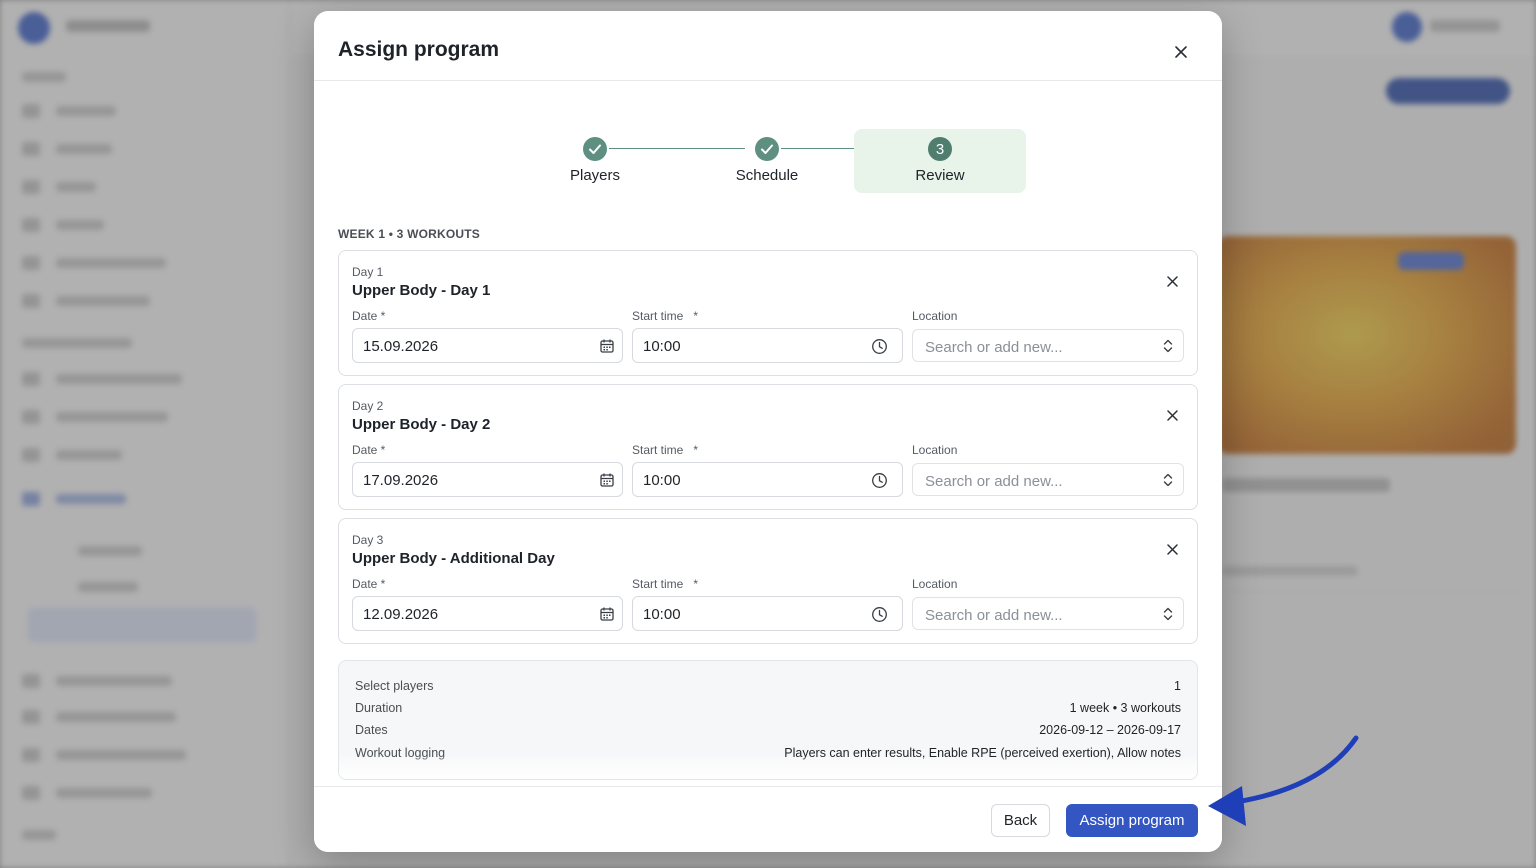  Describe the element at coordinates (1177, 686) in the screenshot. I see `summary-value: 1` at that location.